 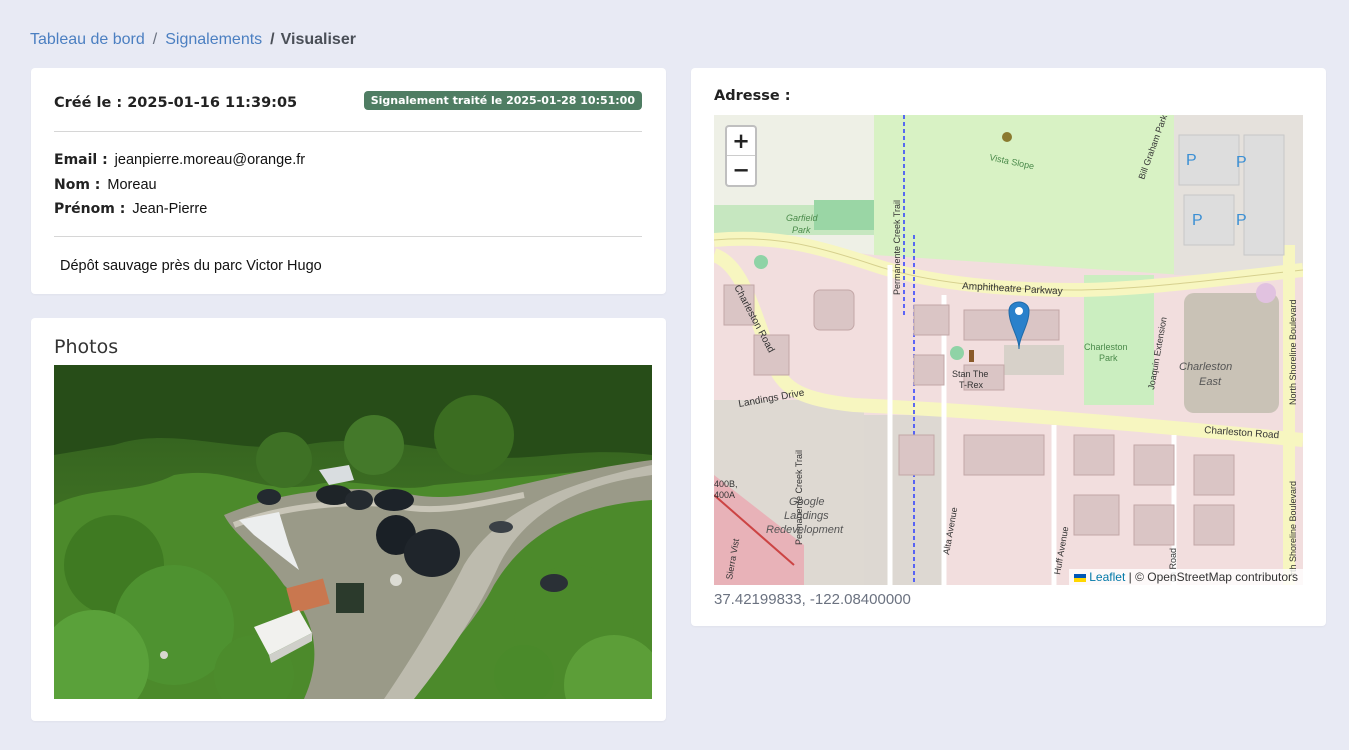 I want to click on map-label: rth Shoreline Boulevard, so click(x=1293, y=528).